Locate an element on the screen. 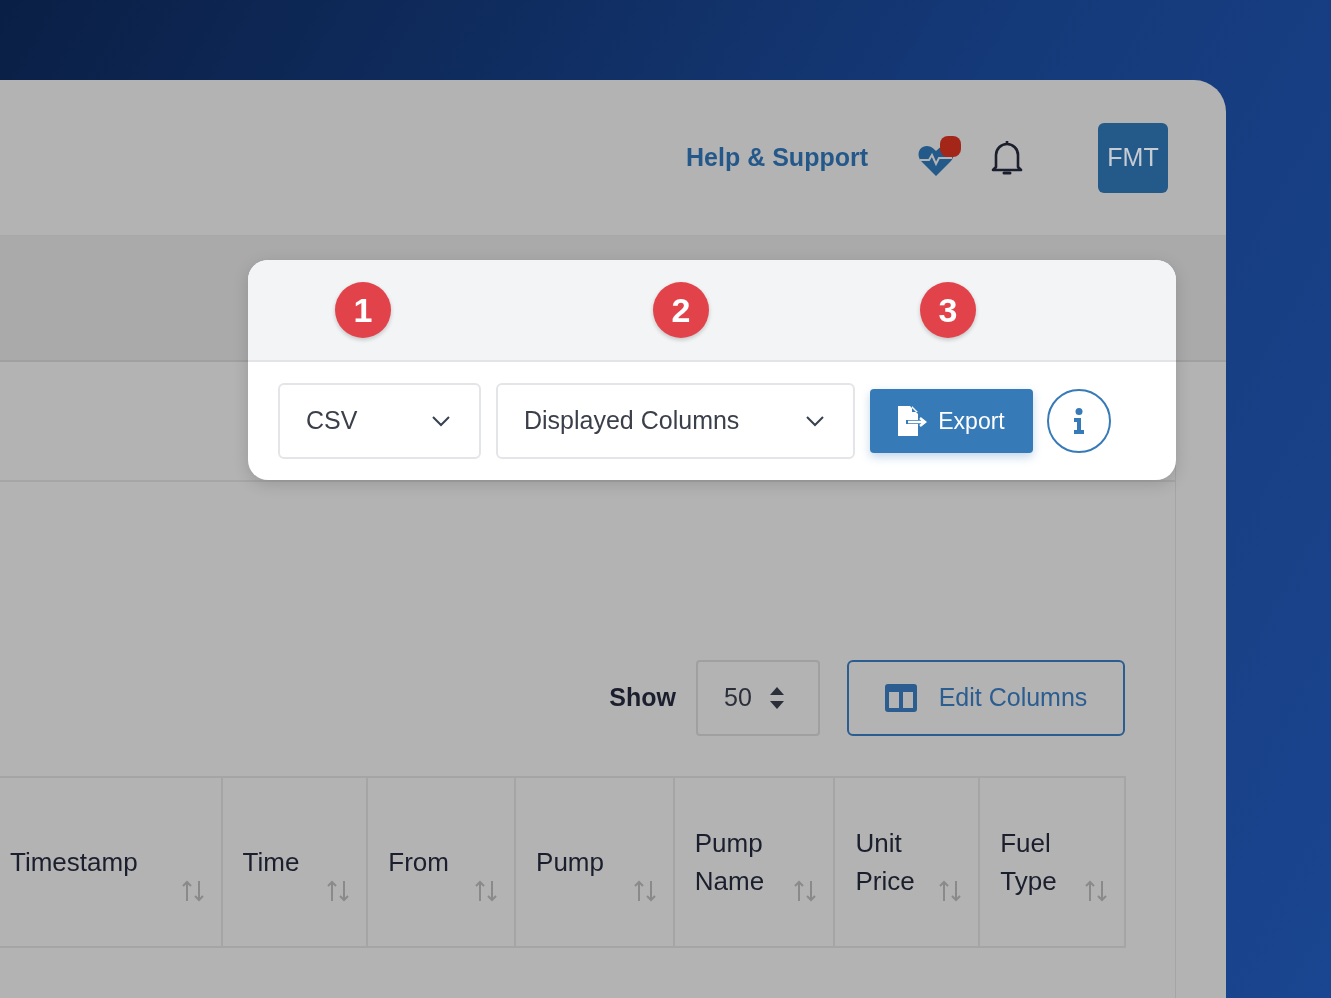 The height and width of the screenshot is (998, 1331). column-header: Timestamp is located at coordinates (110, 862).